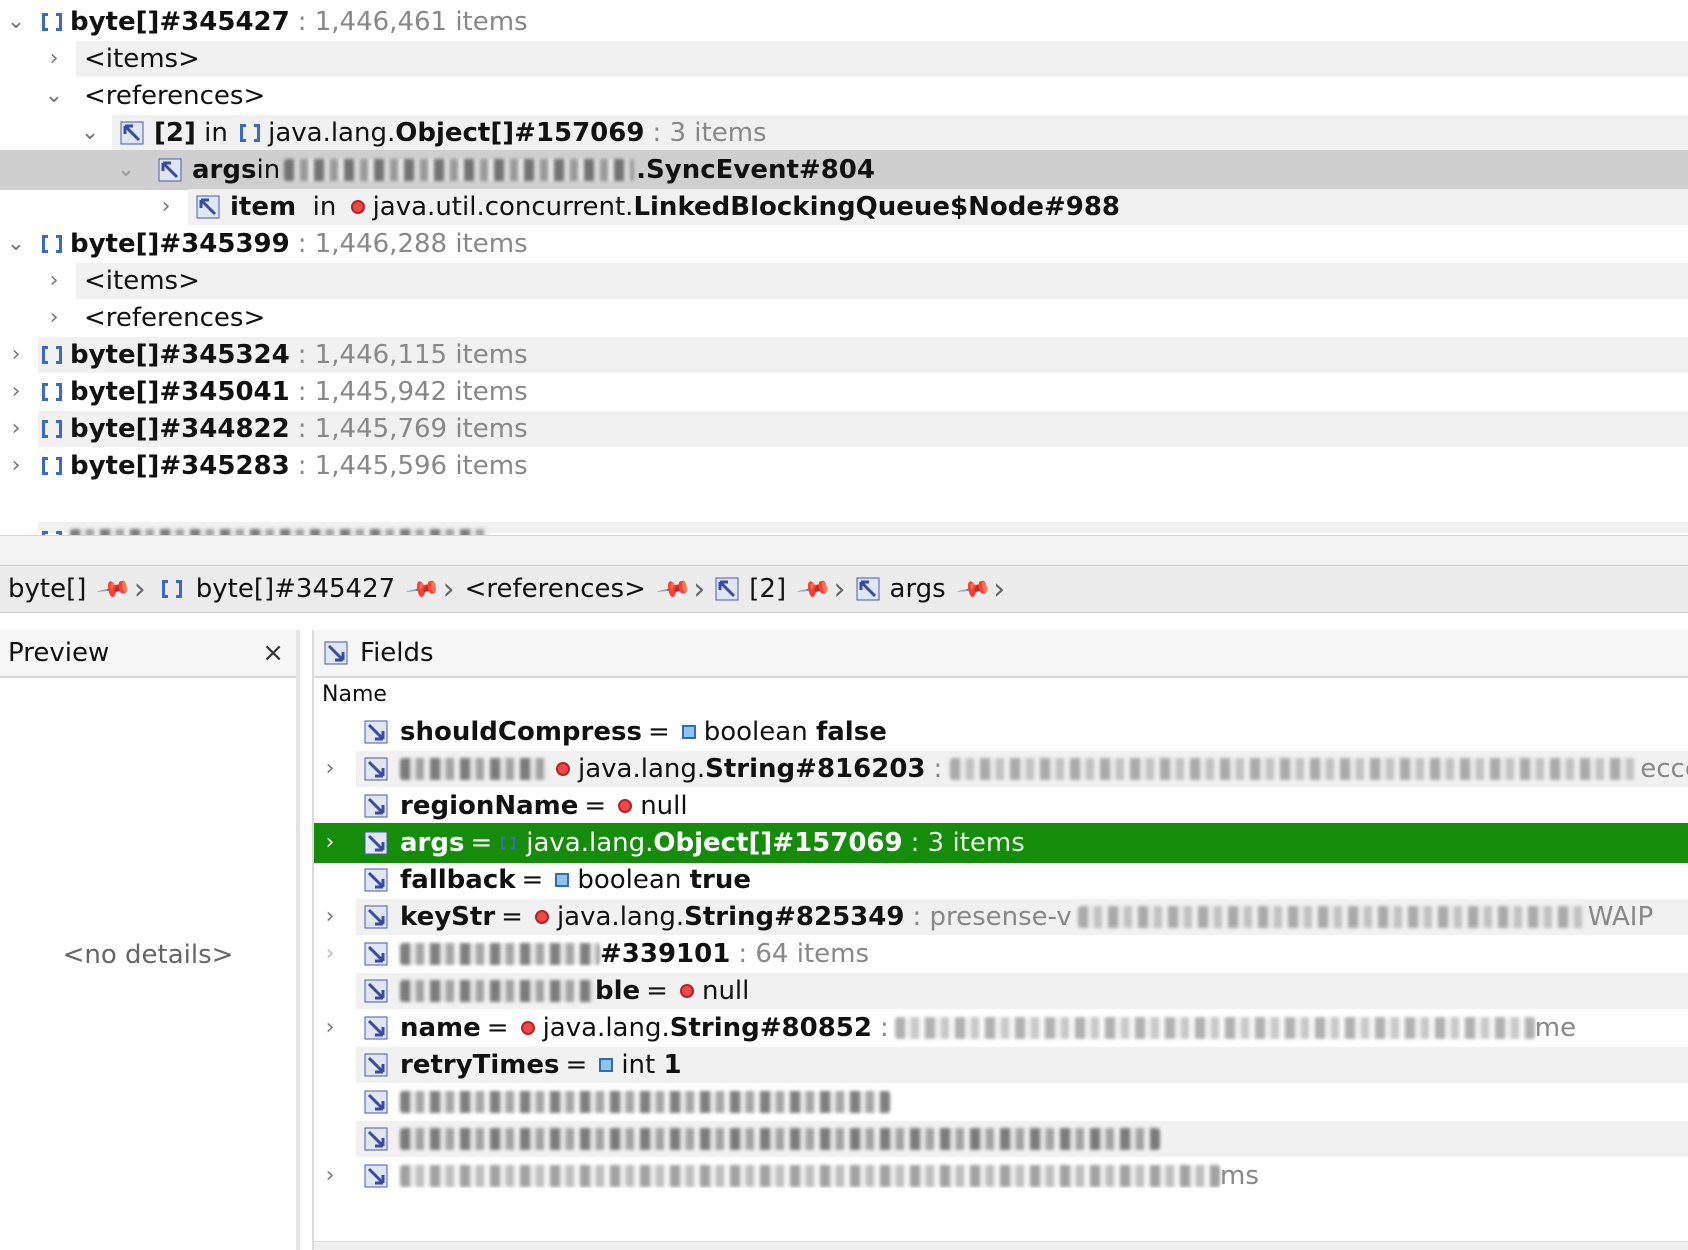 The width and height of the screenshot is (1688, 1250). What do you see at coordinates (844, 22) in the screenshot?
I see `tree-row: ⌄ byte[]#345427 : 1,446,461 items` at bounding box center [844, 22].